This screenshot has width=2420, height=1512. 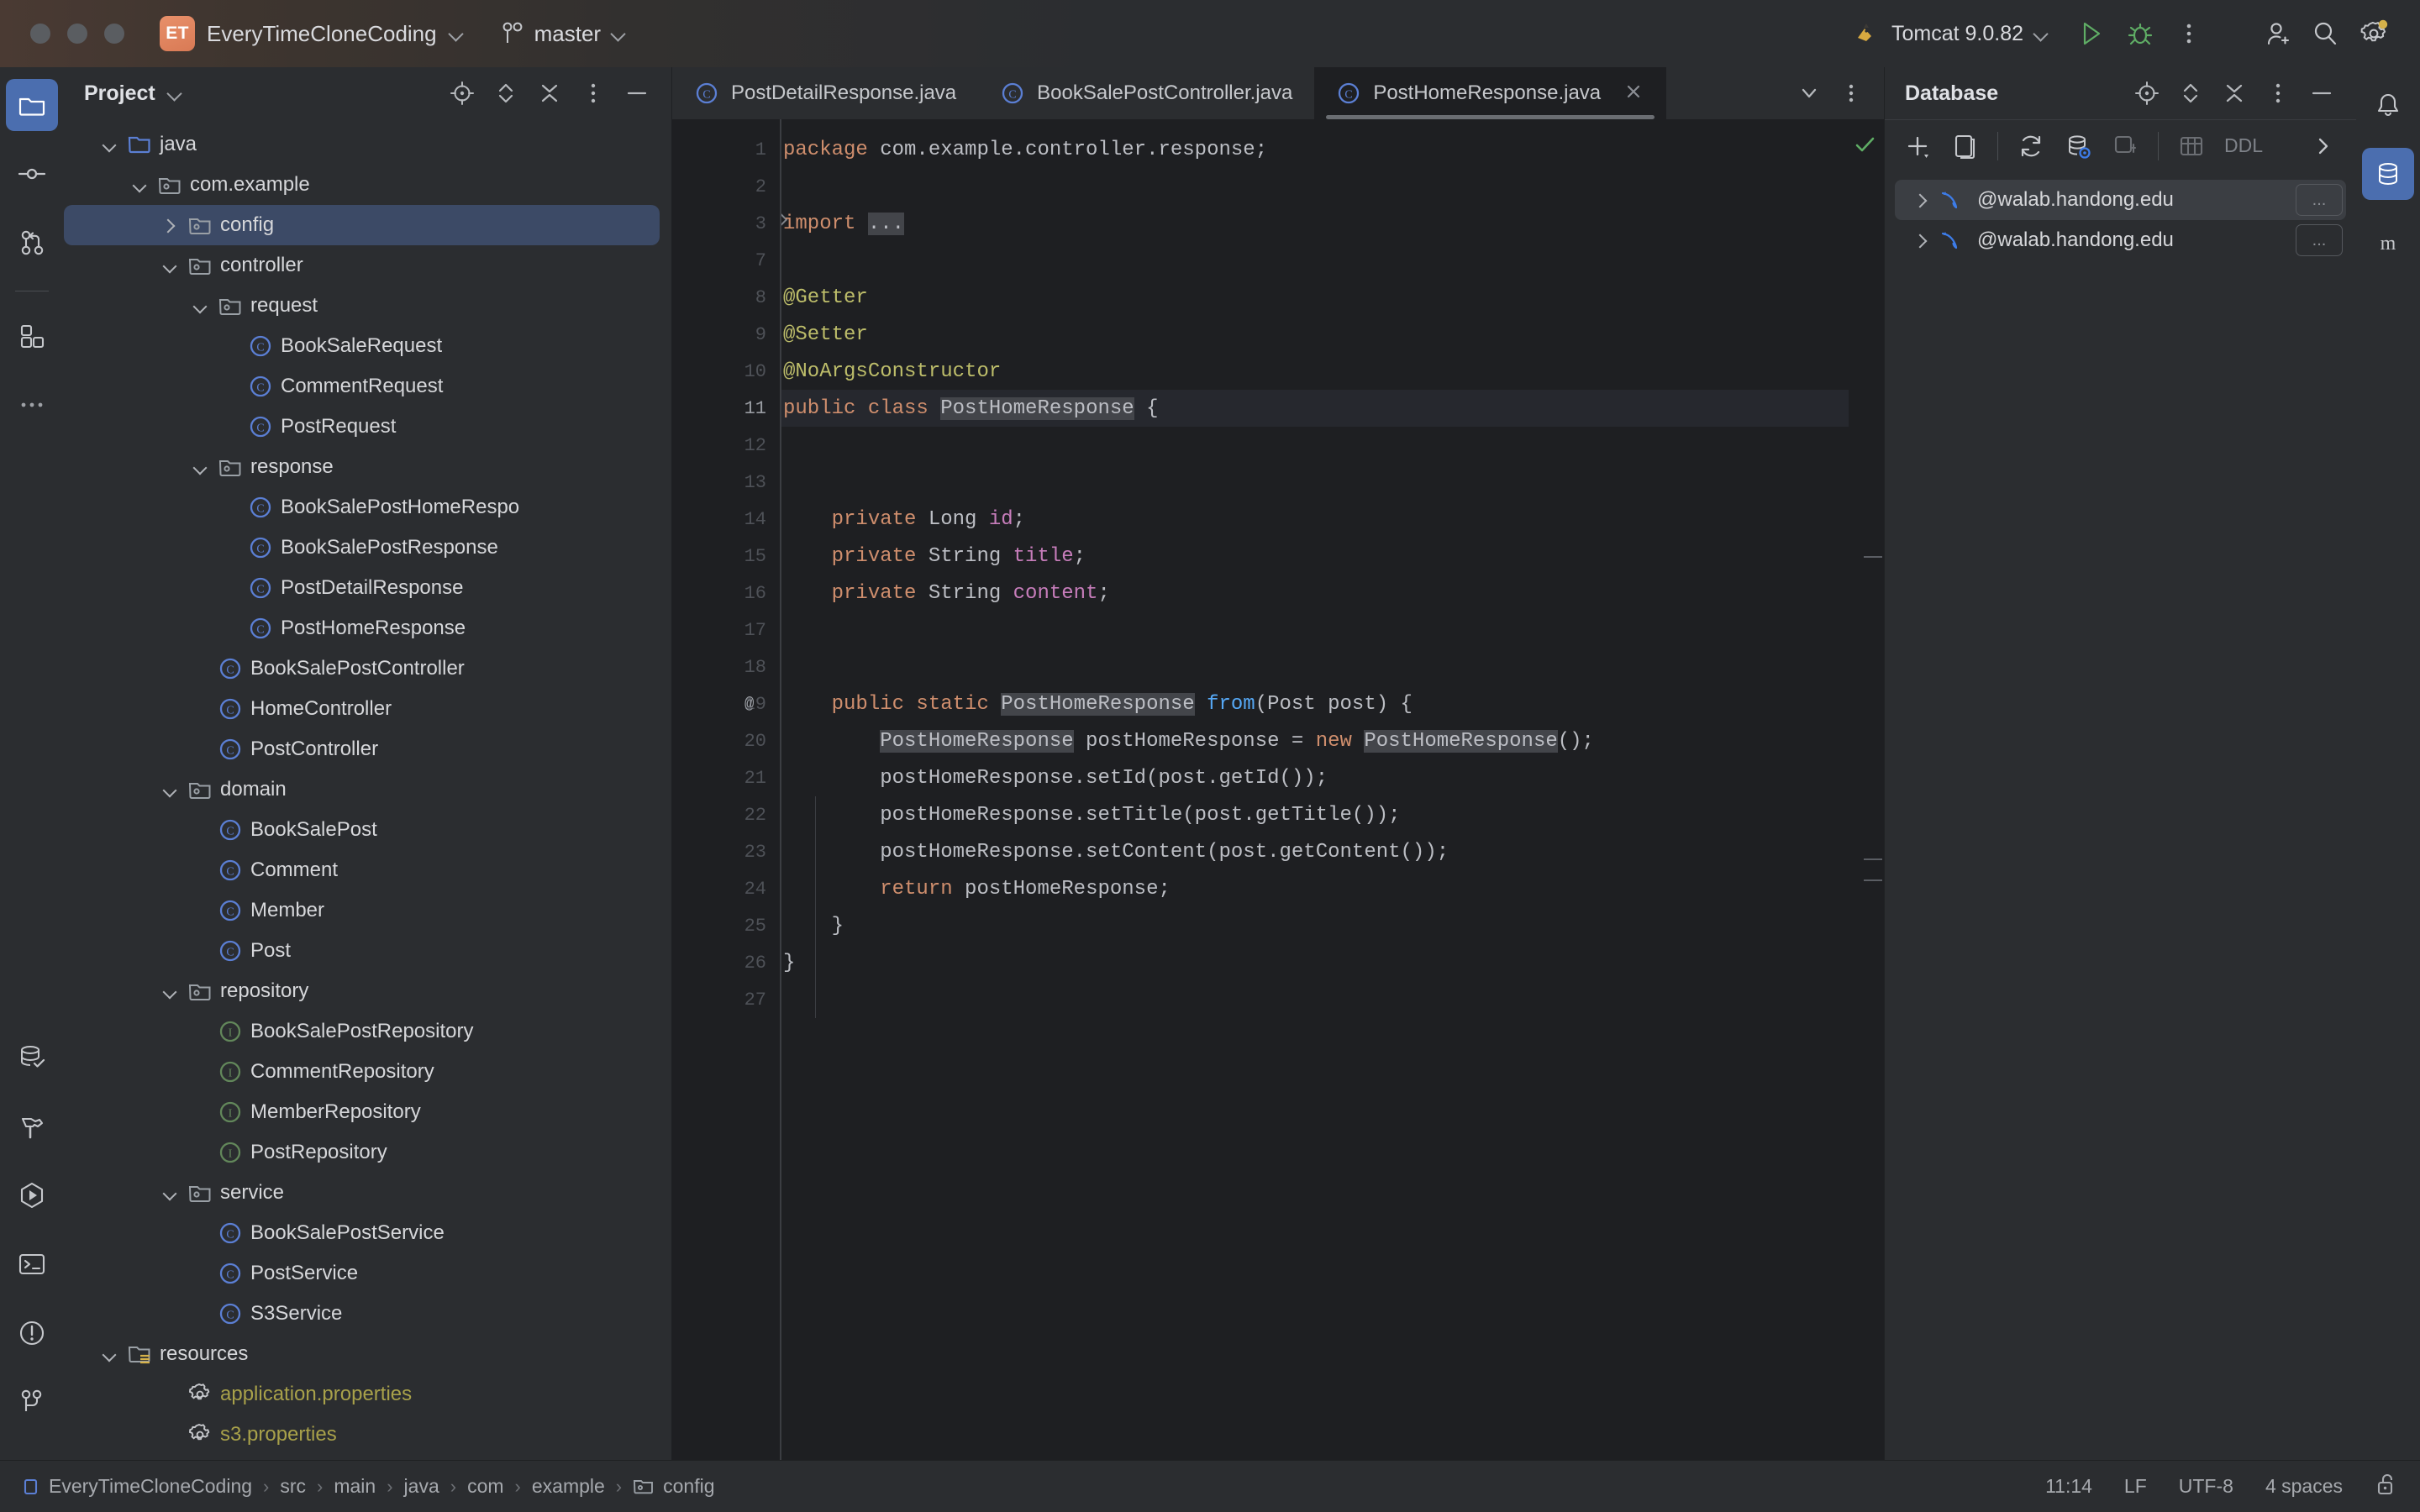 What do you see at coordinates (367, 548) in the screenshot?
I see `tree-node: C BookSalePostResponse` at bounding box center [367, 548].